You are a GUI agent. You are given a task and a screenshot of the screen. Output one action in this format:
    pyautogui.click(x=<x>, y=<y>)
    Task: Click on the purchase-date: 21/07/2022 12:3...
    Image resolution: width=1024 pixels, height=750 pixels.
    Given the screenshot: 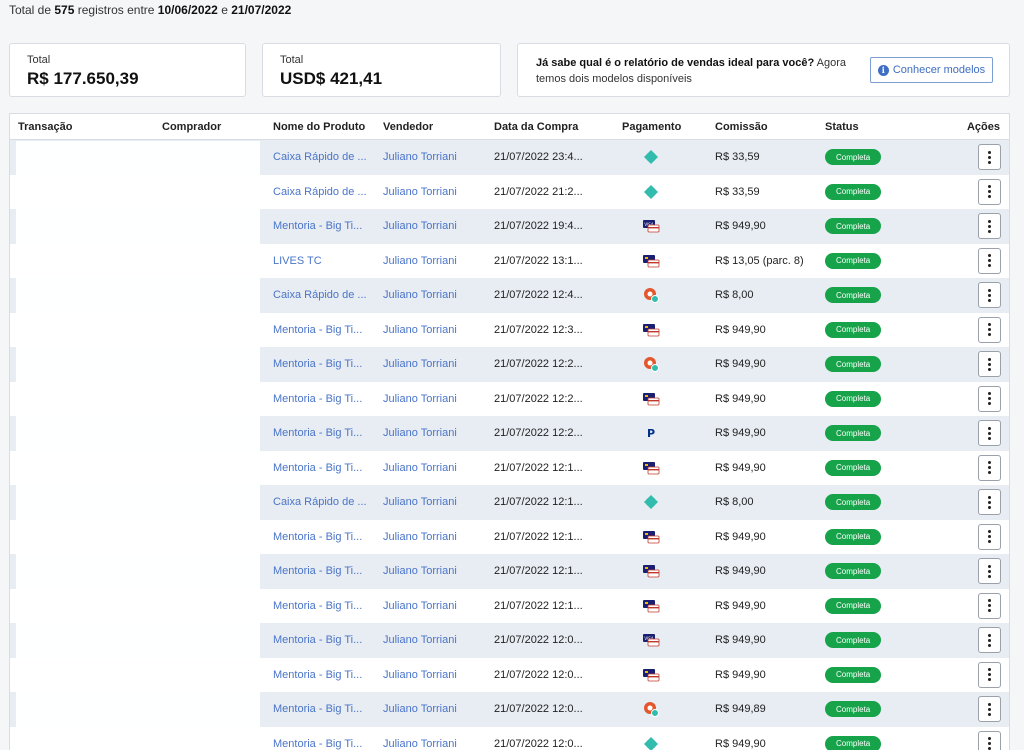 What is the action you would take?
    pyautogui.click(x=538, y=329)
    